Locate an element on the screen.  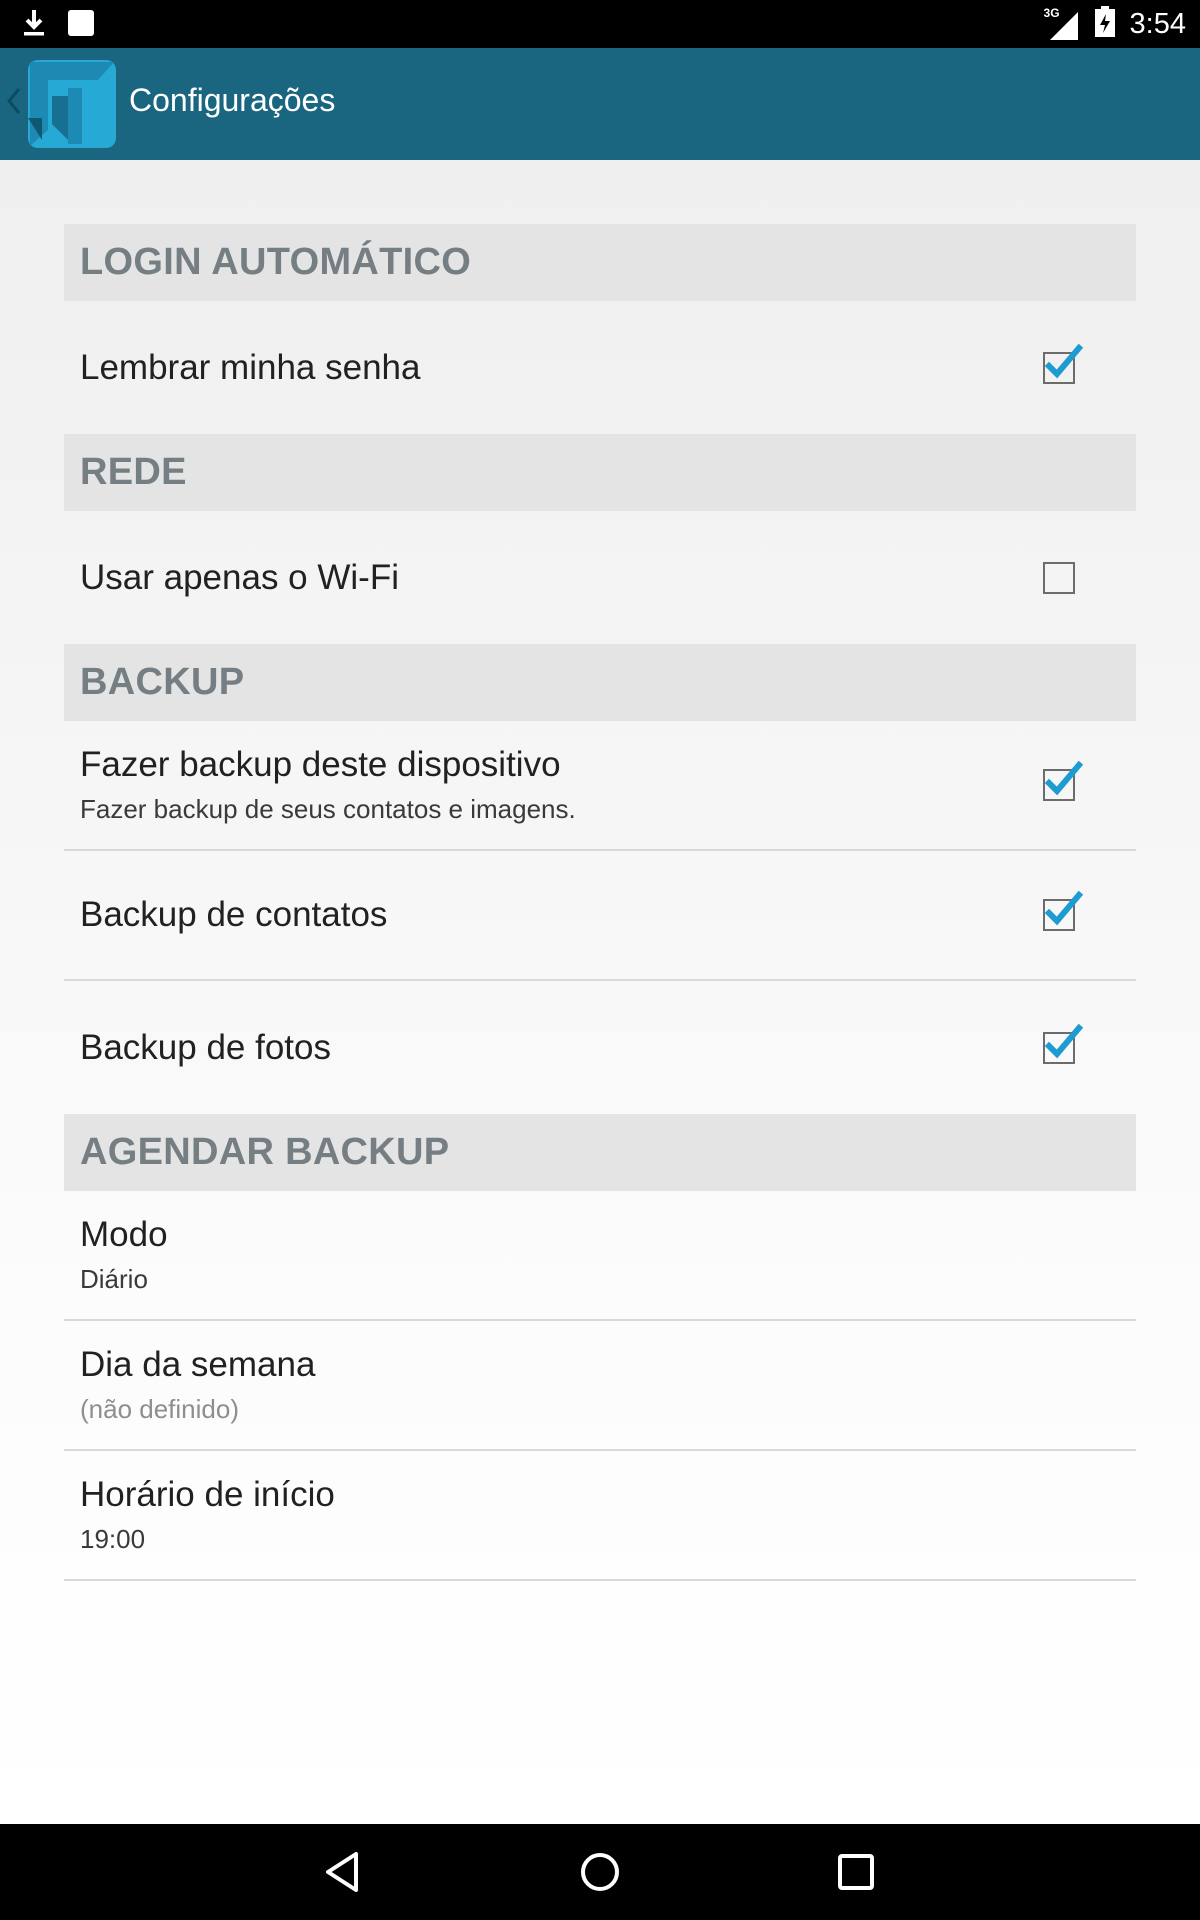
pref-summary: Fazer backup de seus contatos e imagens. is located at coordinates (328, 809).